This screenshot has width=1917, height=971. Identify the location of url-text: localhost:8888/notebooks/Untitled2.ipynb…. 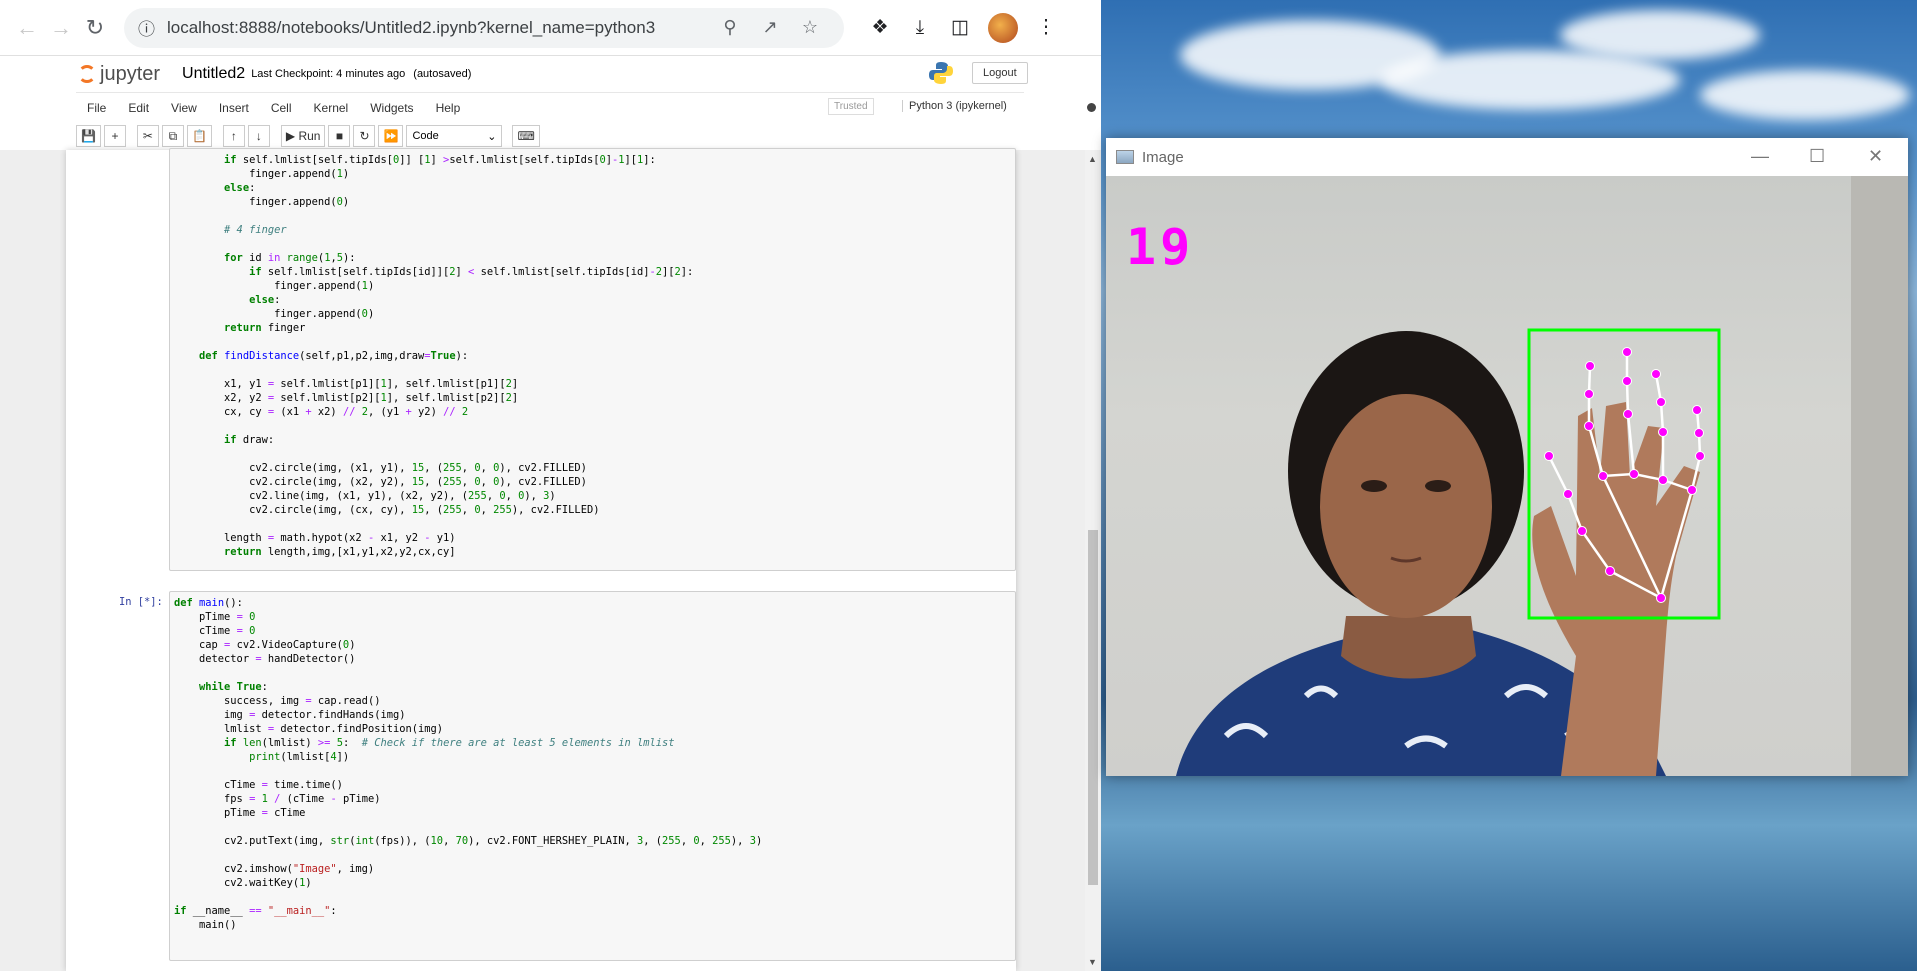
(438, 28).